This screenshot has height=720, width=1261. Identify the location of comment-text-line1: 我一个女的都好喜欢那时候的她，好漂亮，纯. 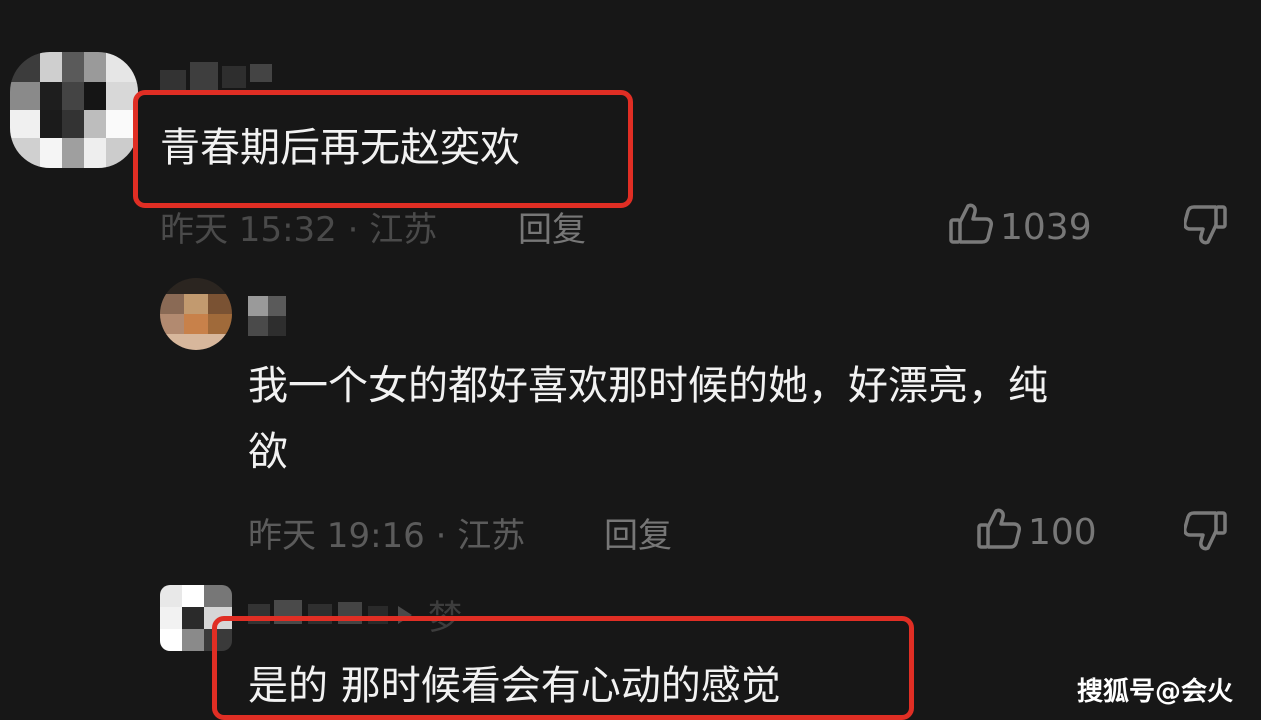
(648, 386).